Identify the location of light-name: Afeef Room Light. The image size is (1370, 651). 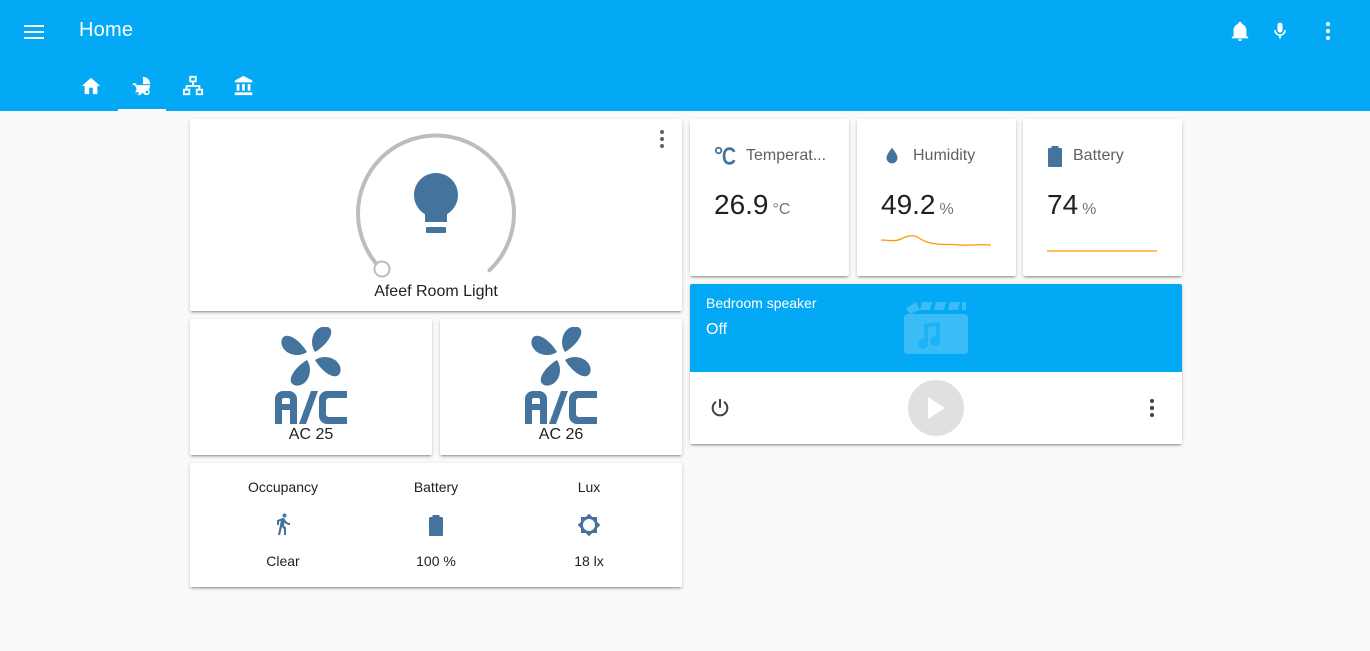
(436, 291).